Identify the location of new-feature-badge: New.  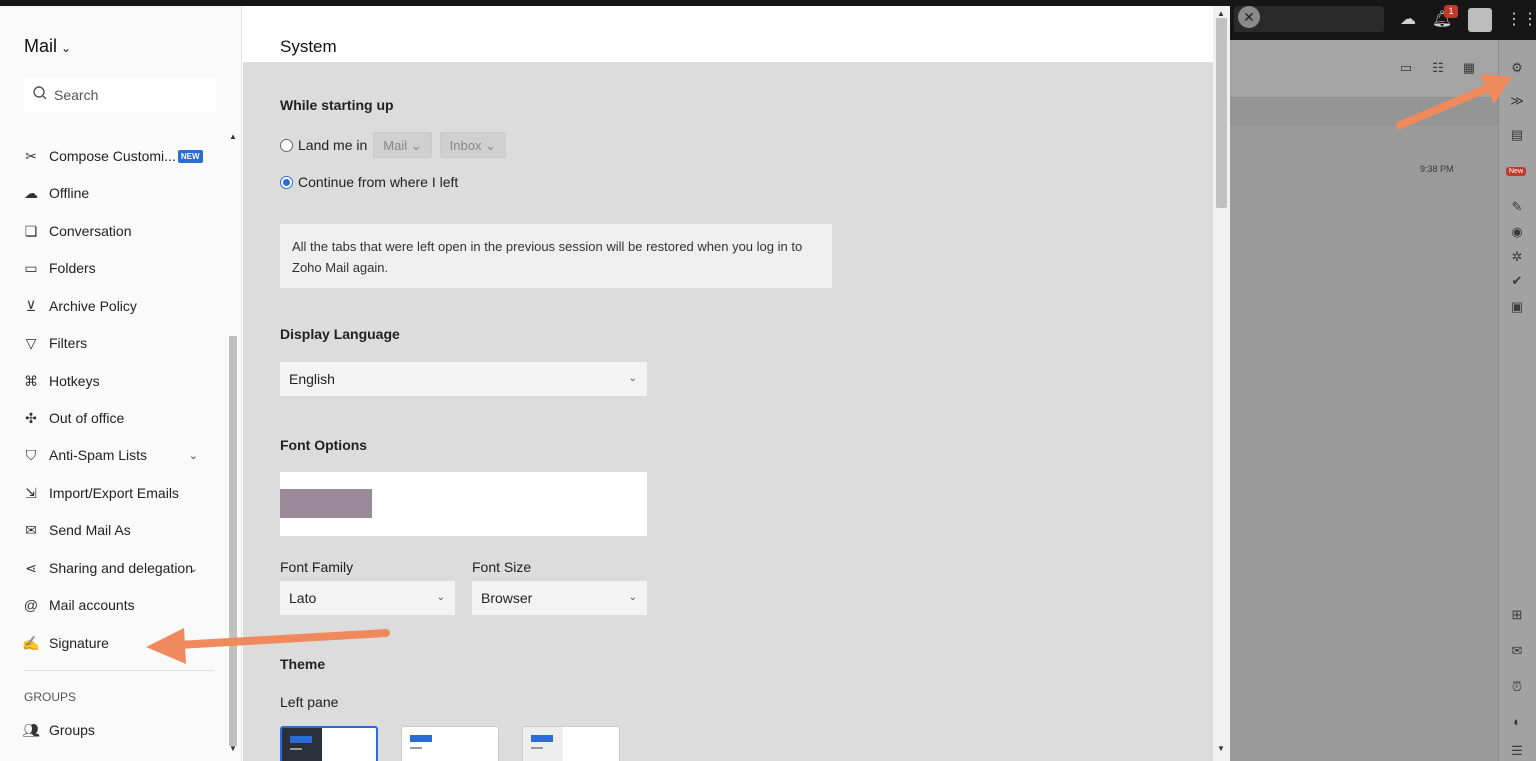
(1516, 171).